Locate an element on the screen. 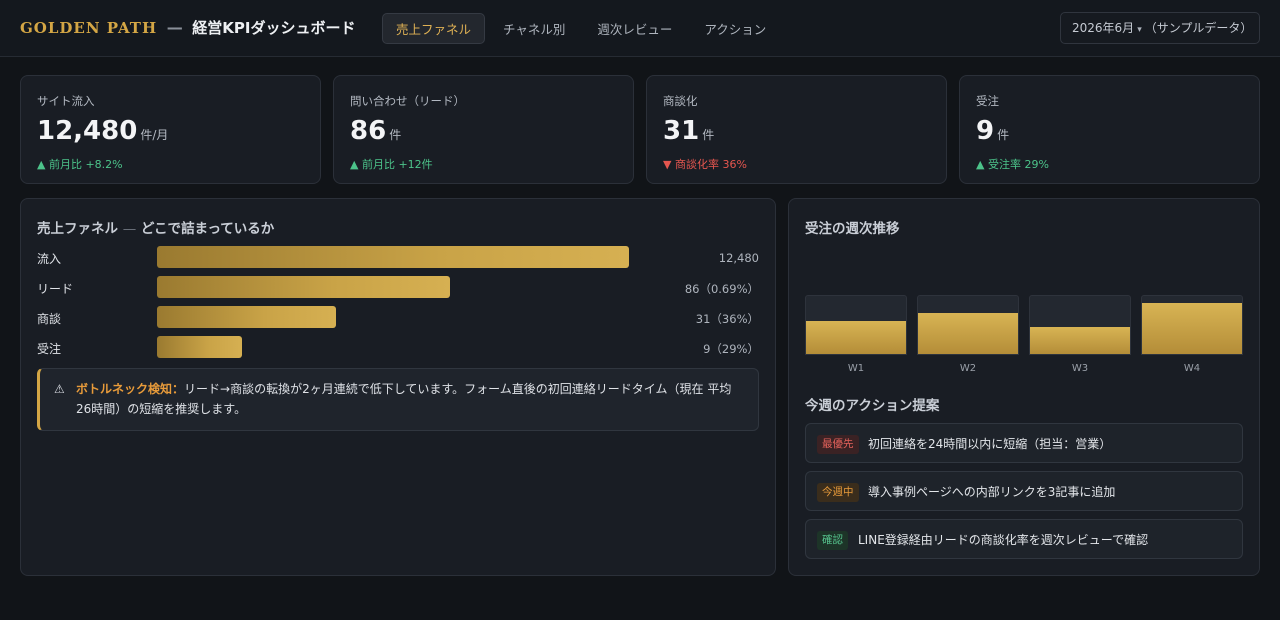 The width and height of the screenshot is (1280, 620). funnel-row: リード 86（0.69%） is located at coordinates (398, 288).